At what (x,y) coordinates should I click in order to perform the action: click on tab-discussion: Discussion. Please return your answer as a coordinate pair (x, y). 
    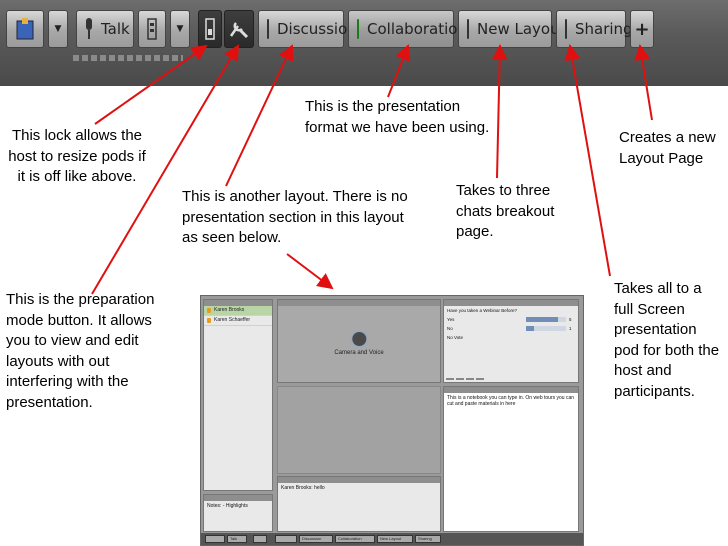
    Looking at the image, I should click on (307, 29).